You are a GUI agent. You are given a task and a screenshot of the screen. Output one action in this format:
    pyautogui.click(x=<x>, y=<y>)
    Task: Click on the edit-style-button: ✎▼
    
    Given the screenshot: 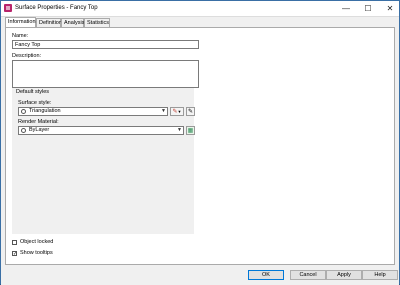 What is the action you would take?
    pyautogui.click(x=177, y=111)
    